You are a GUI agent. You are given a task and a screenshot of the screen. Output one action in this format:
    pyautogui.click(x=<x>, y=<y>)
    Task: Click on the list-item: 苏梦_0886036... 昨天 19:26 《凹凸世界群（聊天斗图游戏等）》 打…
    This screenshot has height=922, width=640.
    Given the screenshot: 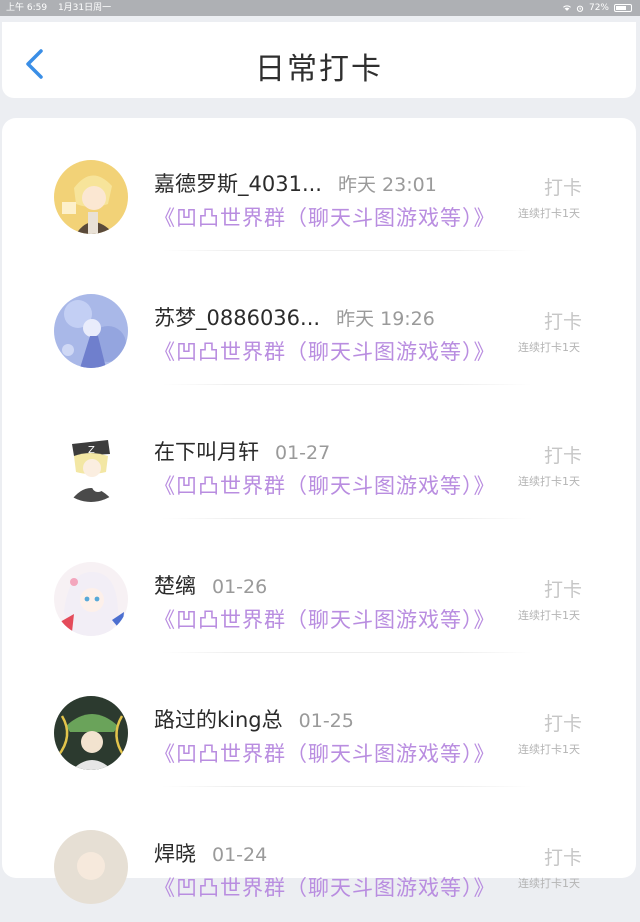 What is the action you would take?
    pyautogui.click(x=319, y=319)
    